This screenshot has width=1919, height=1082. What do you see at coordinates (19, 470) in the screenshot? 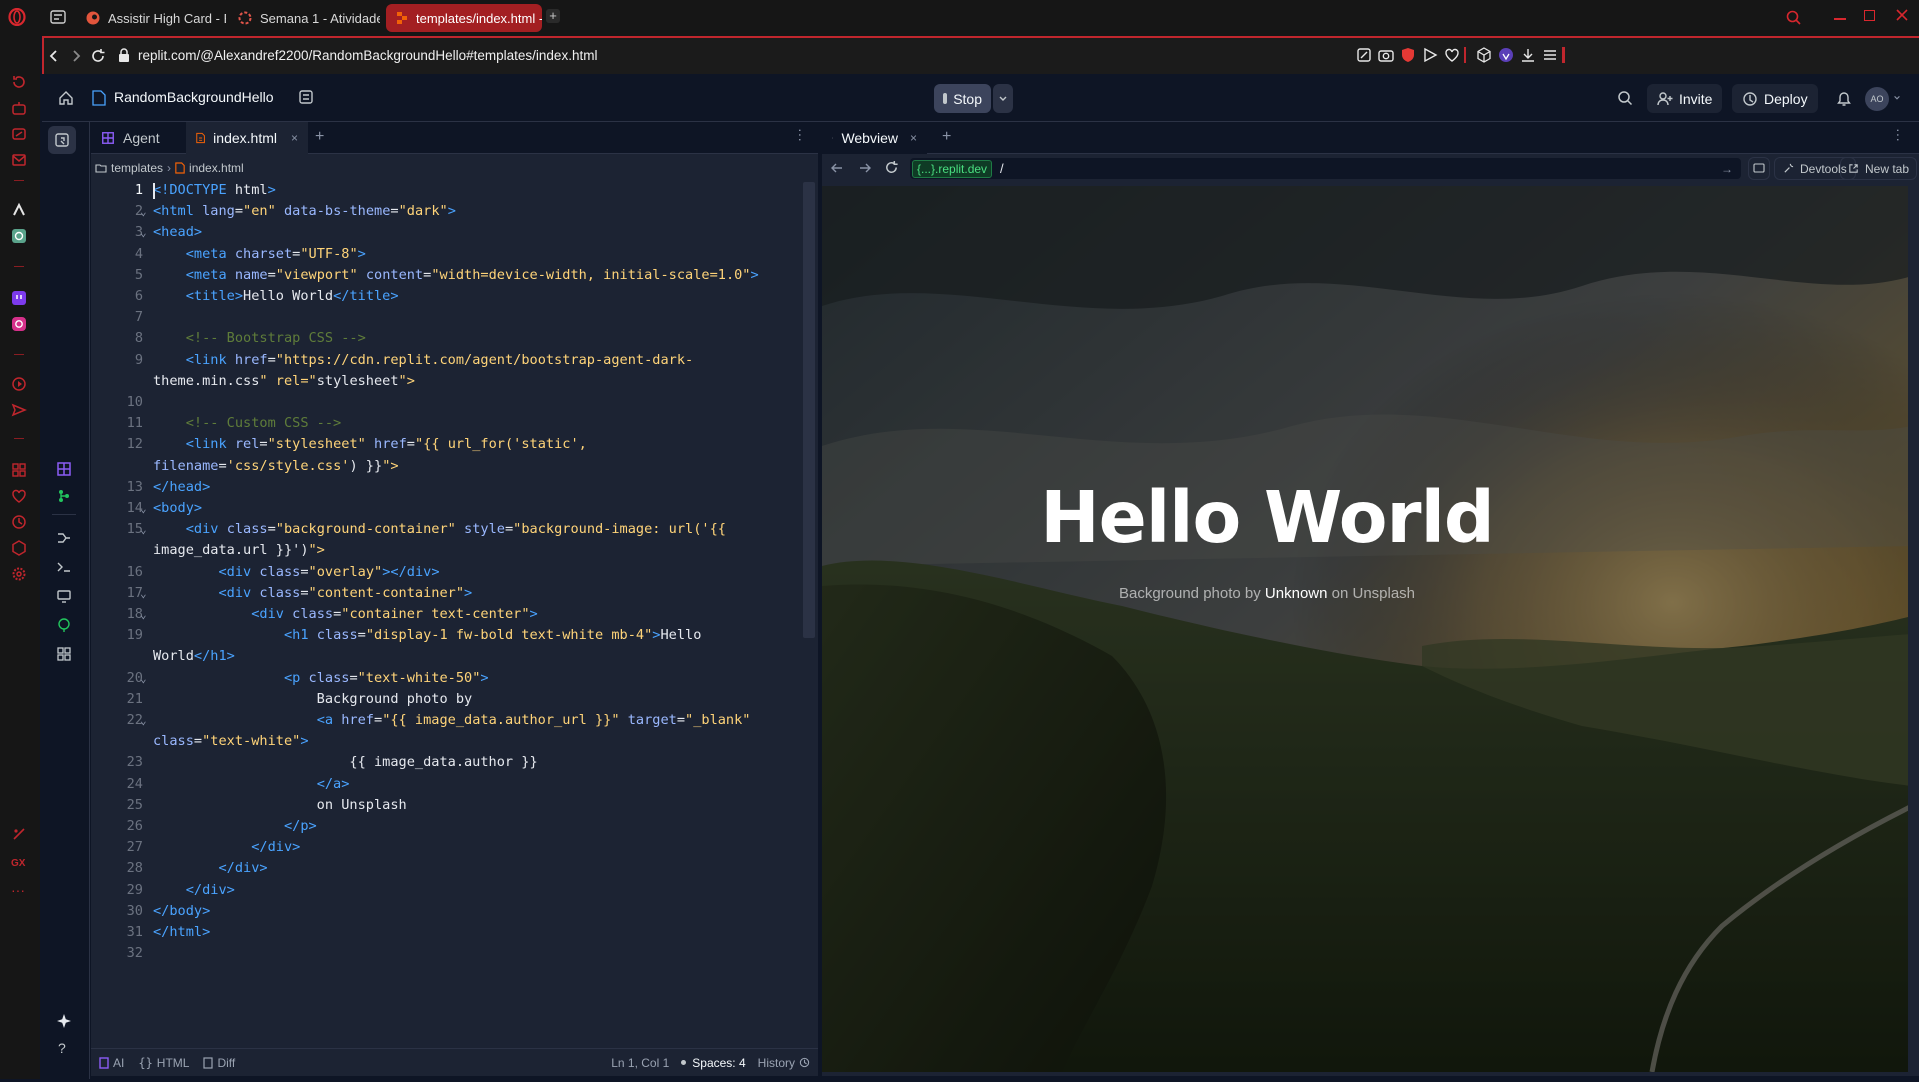
I see `speed-dial-icon` at bounding box center [19, 470].